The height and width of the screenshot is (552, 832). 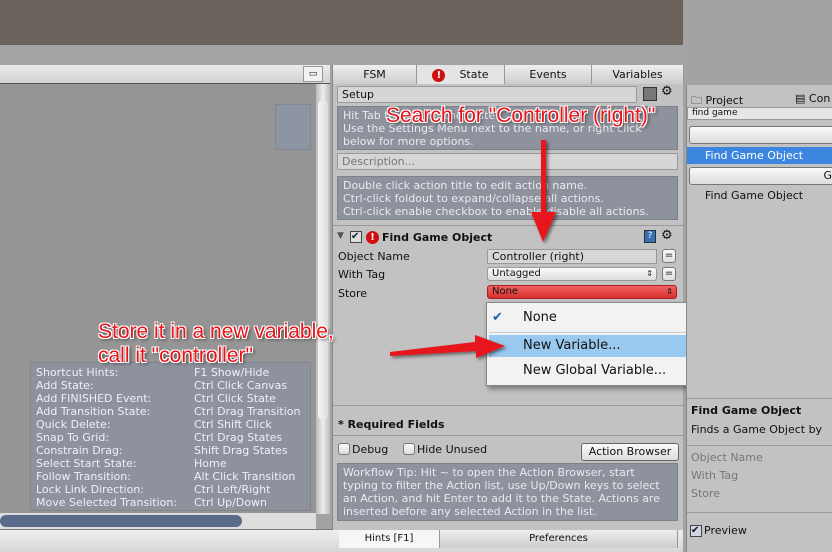 I want to click on arrow-down-shaft, so click(x=543, y=178).